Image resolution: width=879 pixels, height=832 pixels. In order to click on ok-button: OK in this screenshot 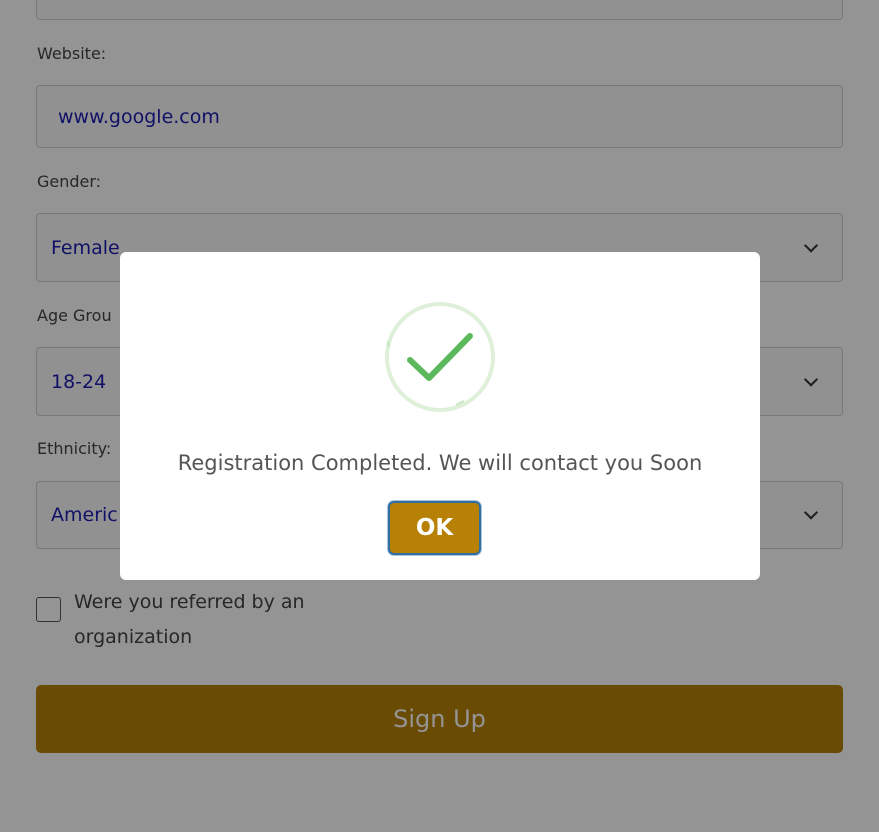, I will do `click(434, 528)`.